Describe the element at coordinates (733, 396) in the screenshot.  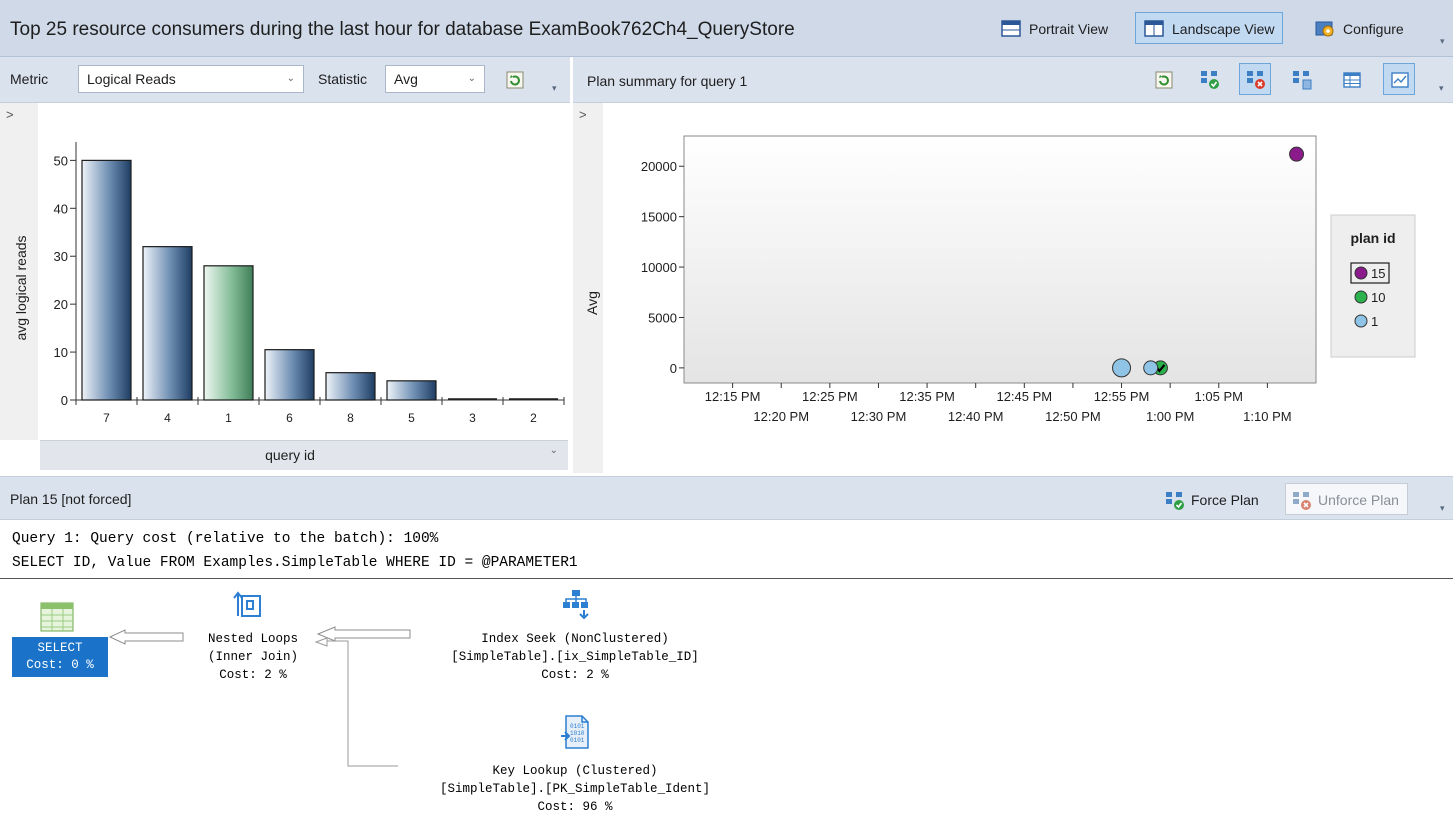
I see `x-tick-label: 12:15 PM` at that location.